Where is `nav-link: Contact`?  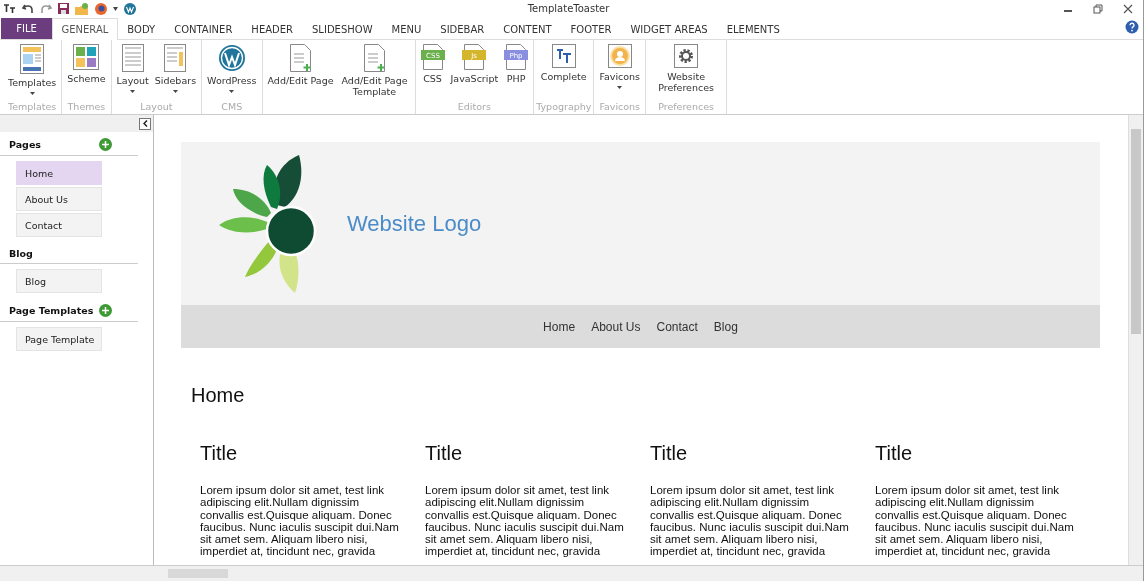 nav-link: Contact is located at coordinates (677, 326).